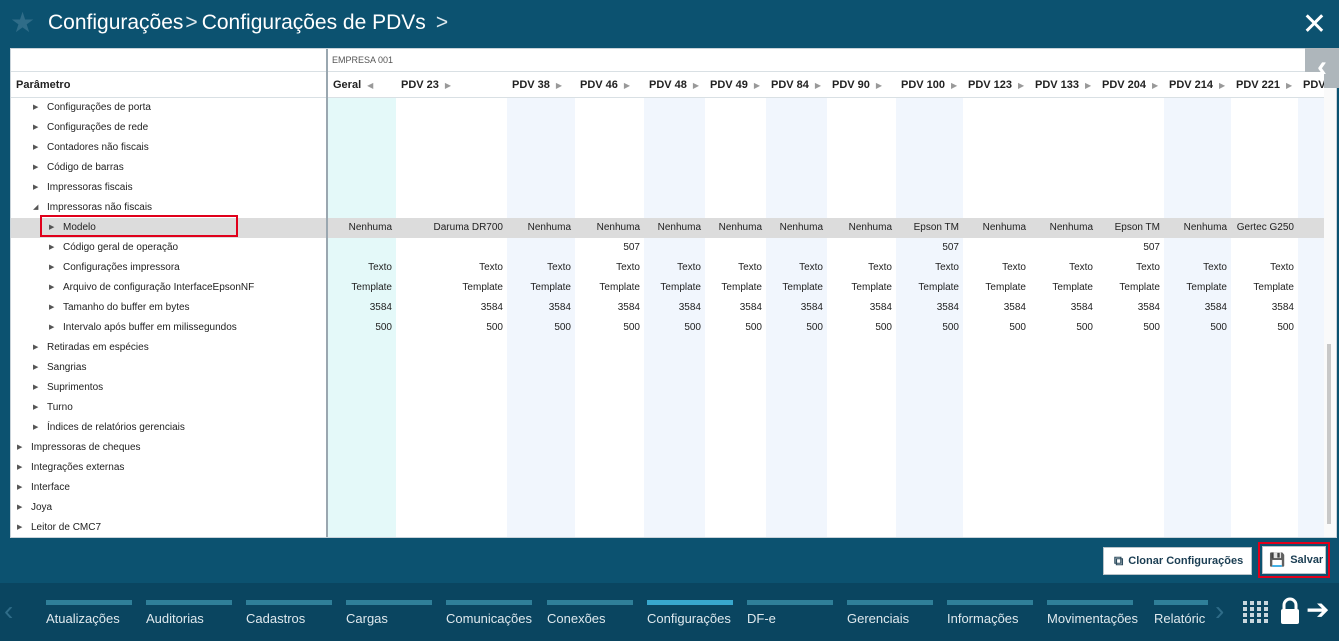  Describe the element at coordinates (189, 620) in the screenshot. I see `footer-tab: Auditorias` at that location.